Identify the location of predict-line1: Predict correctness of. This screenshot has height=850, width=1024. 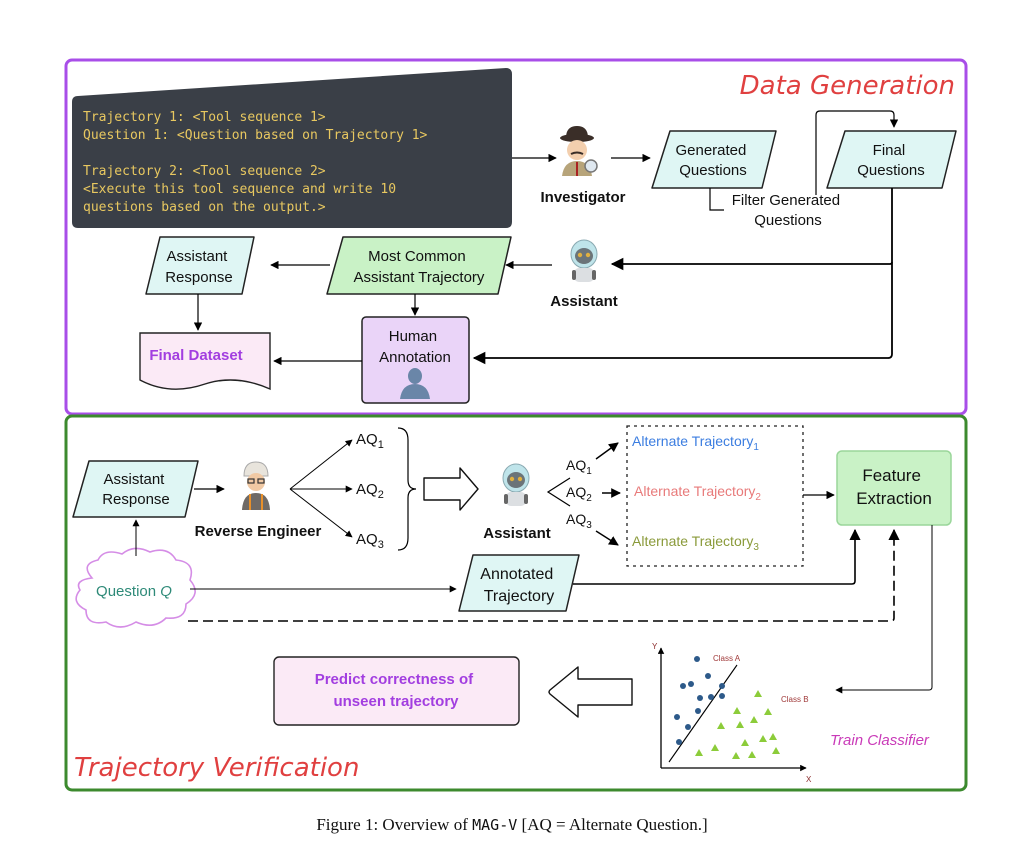
(394, 679).